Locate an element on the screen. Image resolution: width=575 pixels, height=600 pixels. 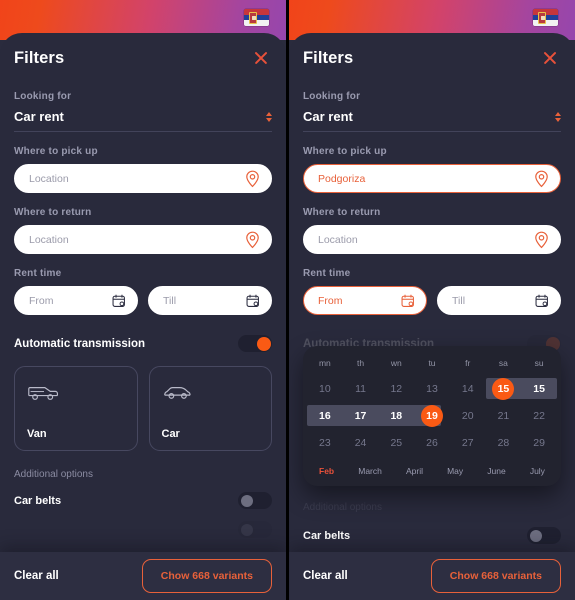
next-option-toggle is located at coordinates (255, 529).